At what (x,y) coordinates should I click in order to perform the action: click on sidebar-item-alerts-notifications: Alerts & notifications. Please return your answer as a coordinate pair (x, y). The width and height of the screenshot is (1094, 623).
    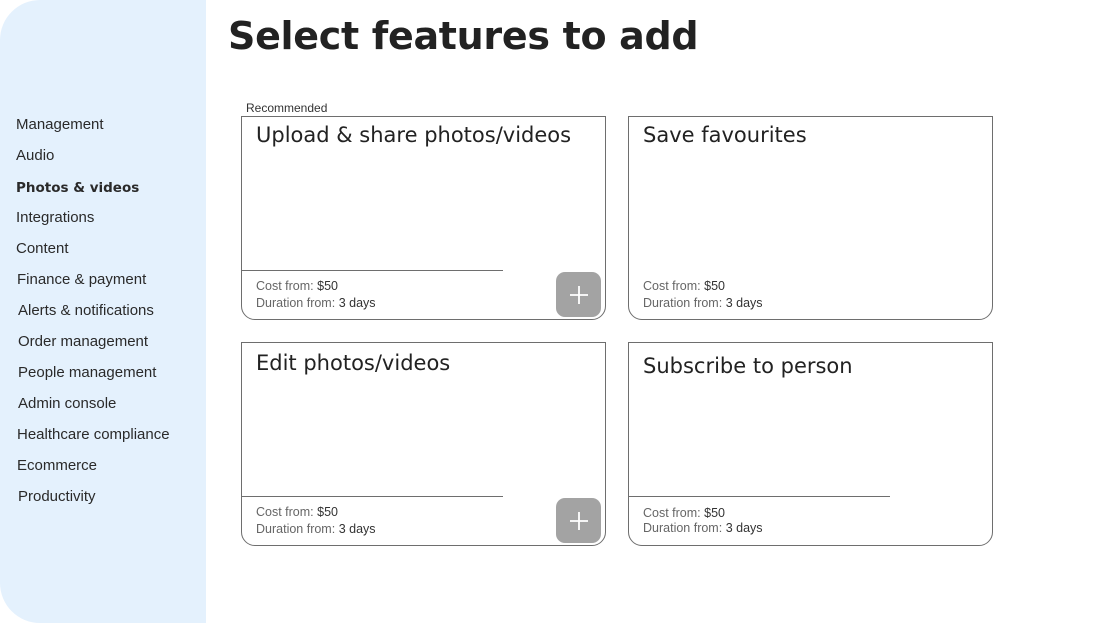
    Looking at the image, I should click on (86, 310).